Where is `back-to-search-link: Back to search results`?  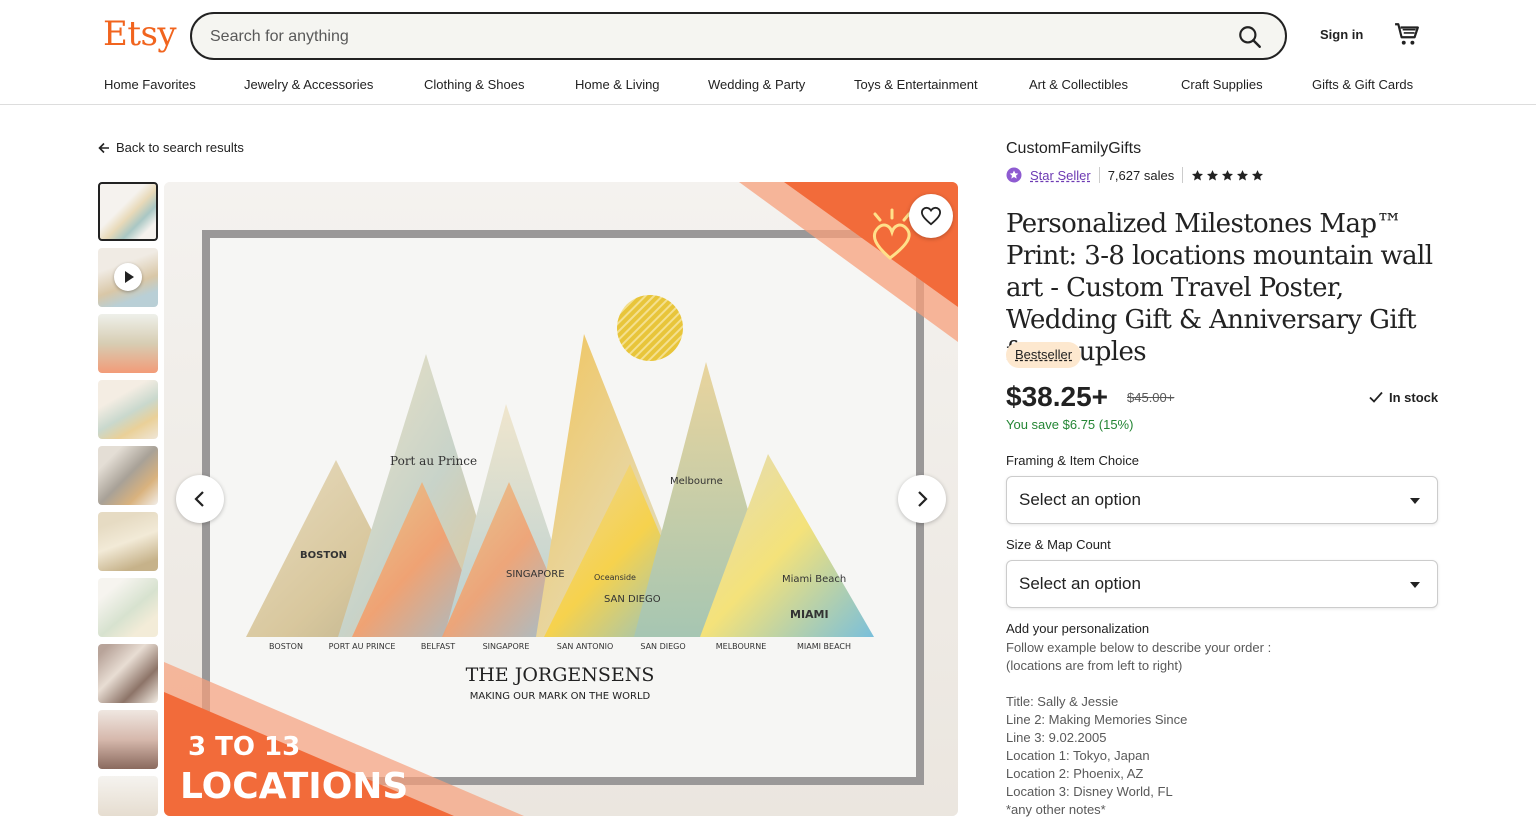
back-to-search-link: Back to search results is located at coordinates (171, 147).